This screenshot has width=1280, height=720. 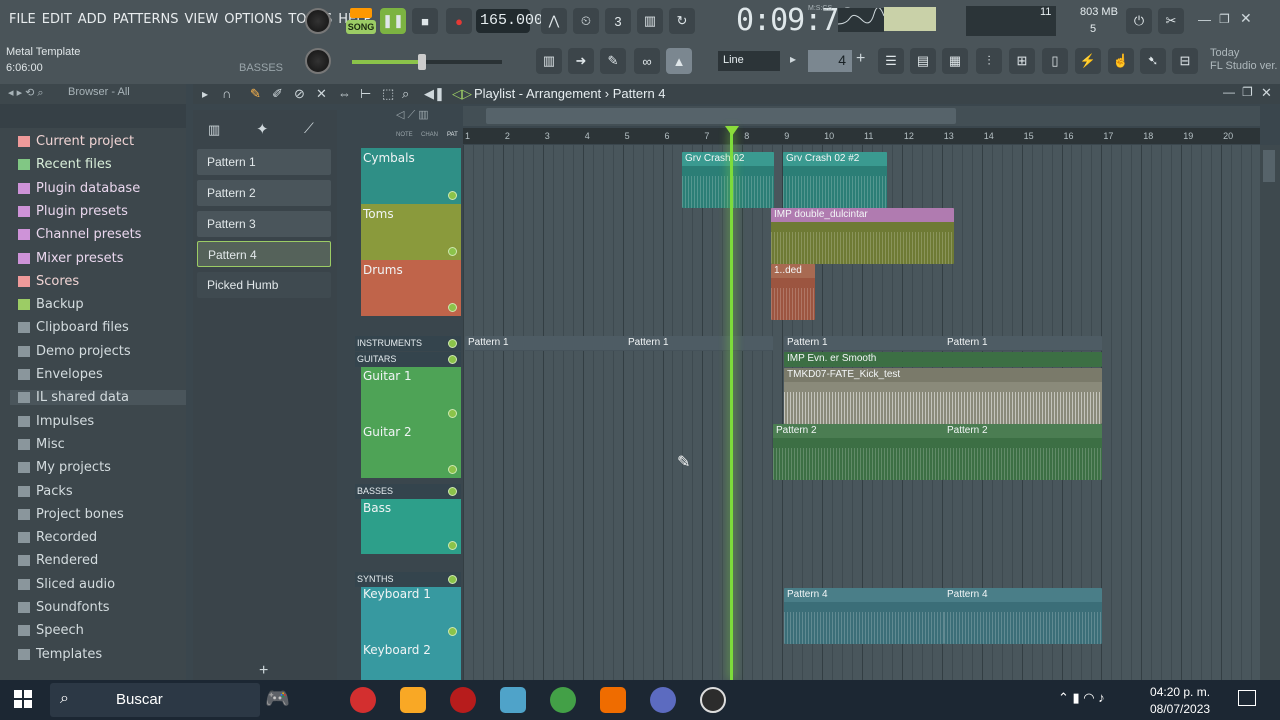 I want to click on playlist-close-icon: ✕, so click(x=1266, y=93).